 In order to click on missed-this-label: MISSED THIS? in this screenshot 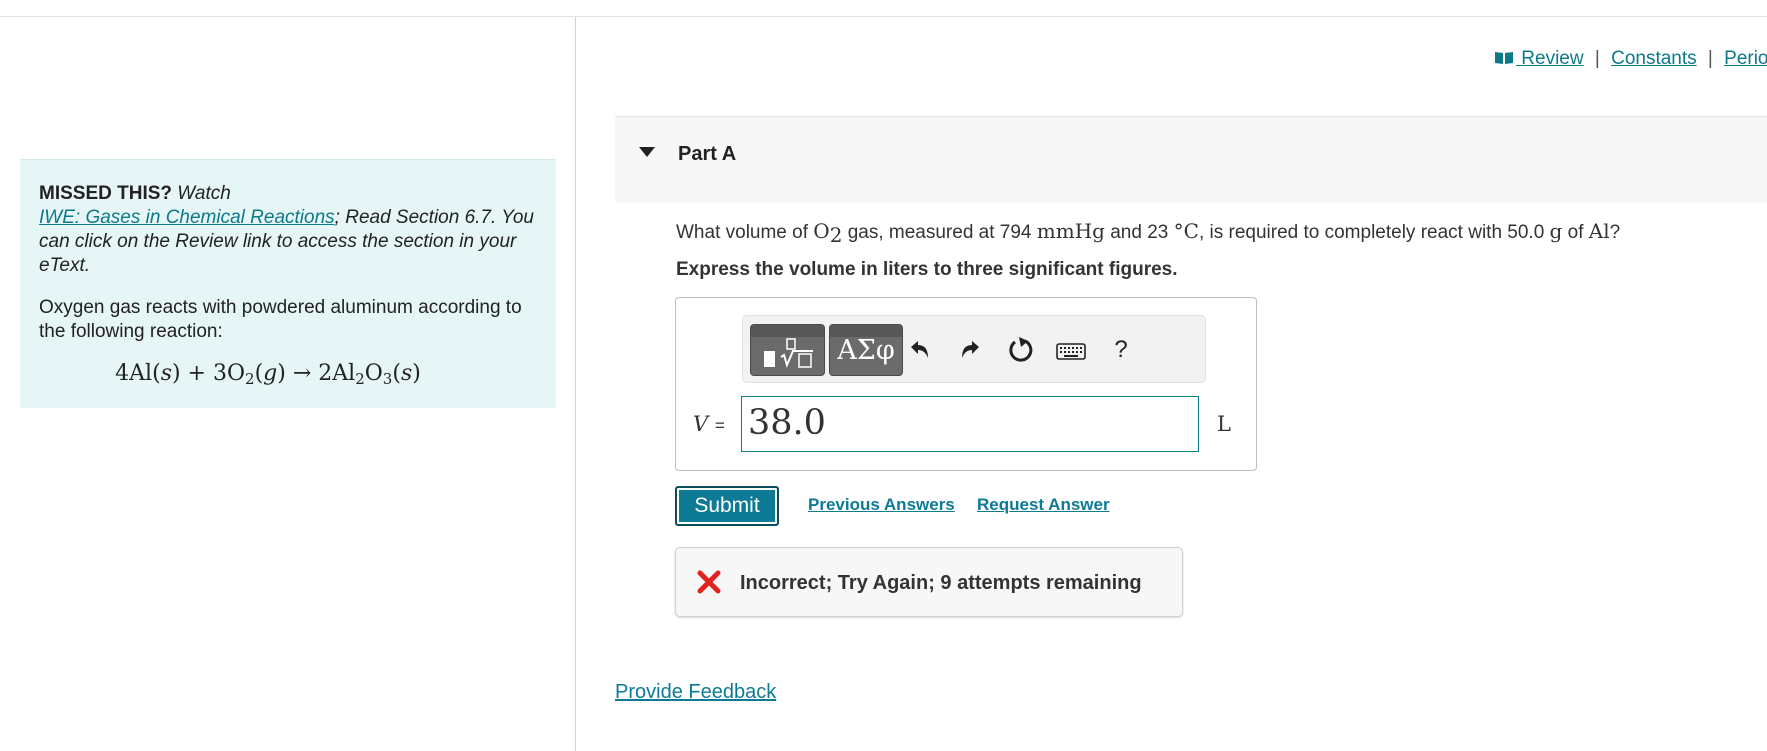, I will do `click(106, 193)`.